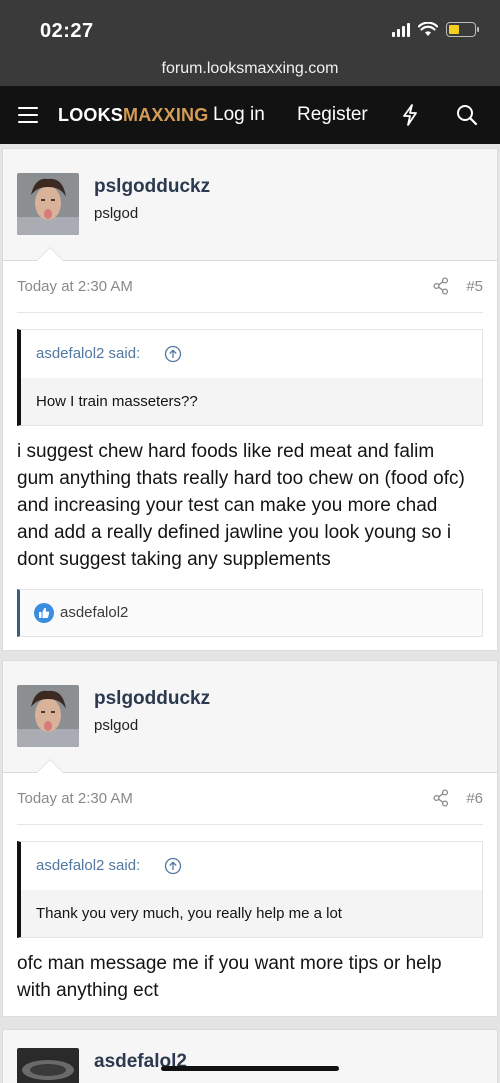 The height and width of the screenshot is (1083, 500). Describe the element at coordinates (250, 1068) in the screenshot. I see `home-indicator` at that location.